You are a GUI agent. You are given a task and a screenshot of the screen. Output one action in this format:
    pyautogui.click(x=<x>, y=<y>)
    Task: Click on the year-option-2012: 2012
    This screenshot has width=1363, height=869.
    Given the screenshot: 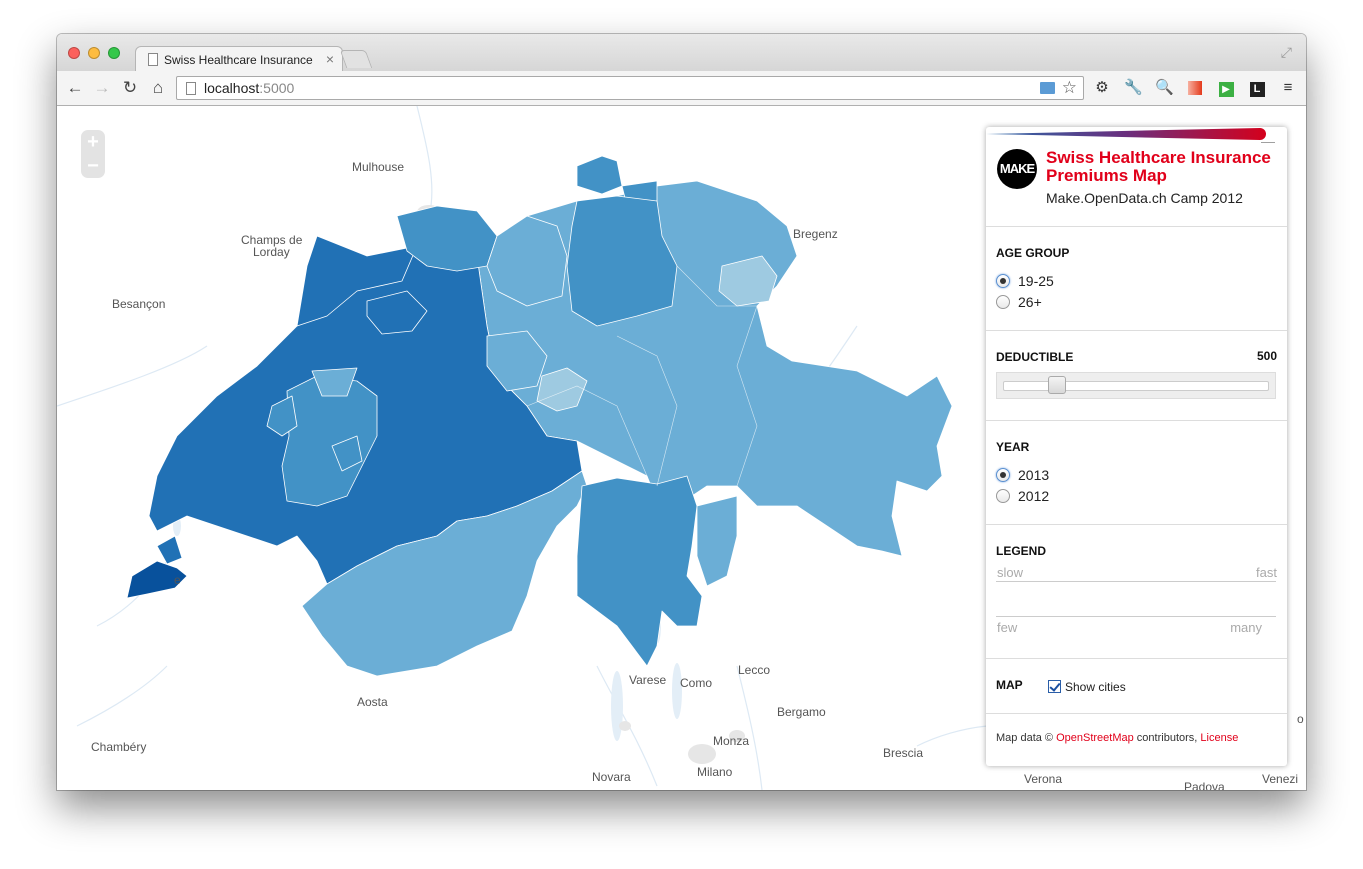 What is the action you would take?
    pyautogui.click(x=1022, y=496)
    